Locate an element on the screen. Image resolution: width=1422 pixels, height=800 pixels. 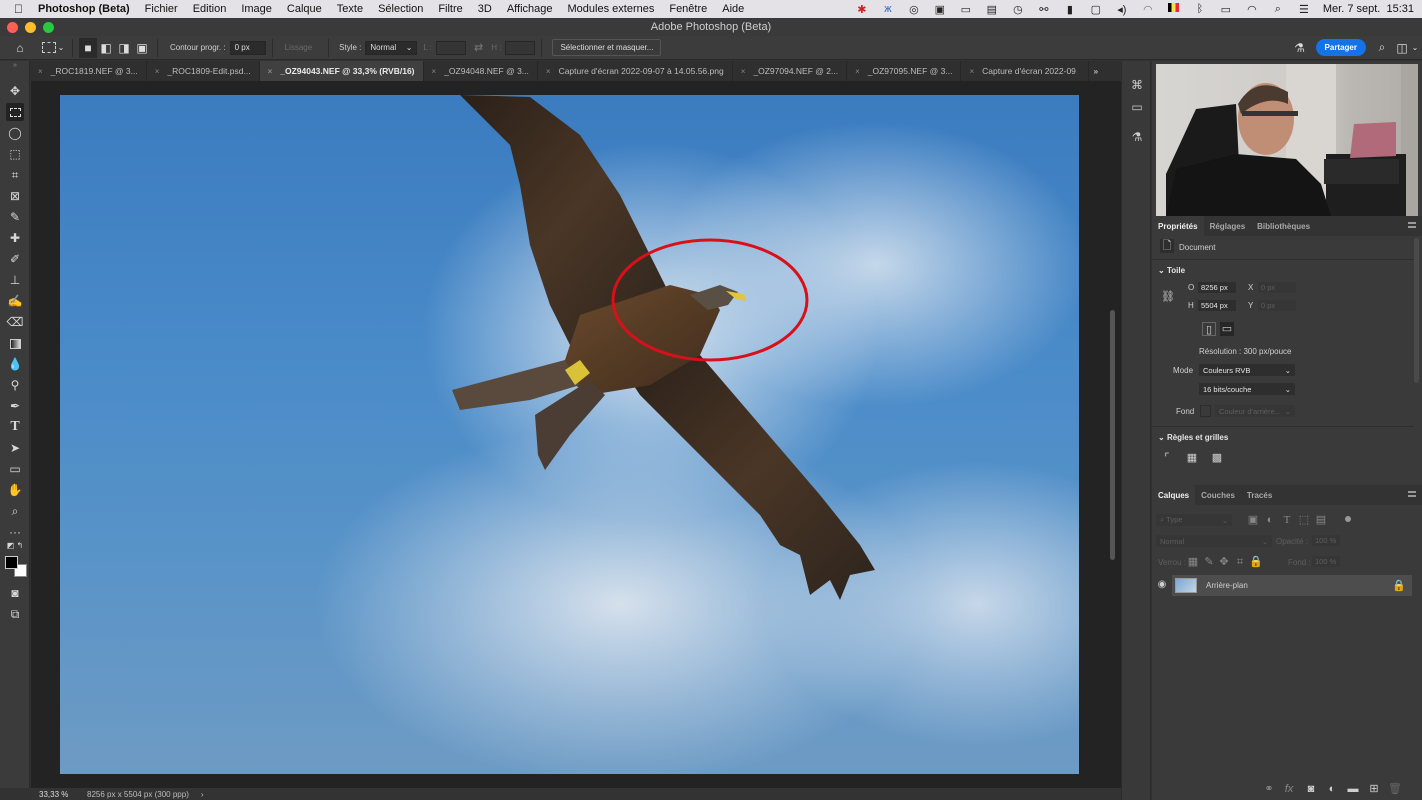
control-center-icon: ☰ is located at coordinates (1304, 9).